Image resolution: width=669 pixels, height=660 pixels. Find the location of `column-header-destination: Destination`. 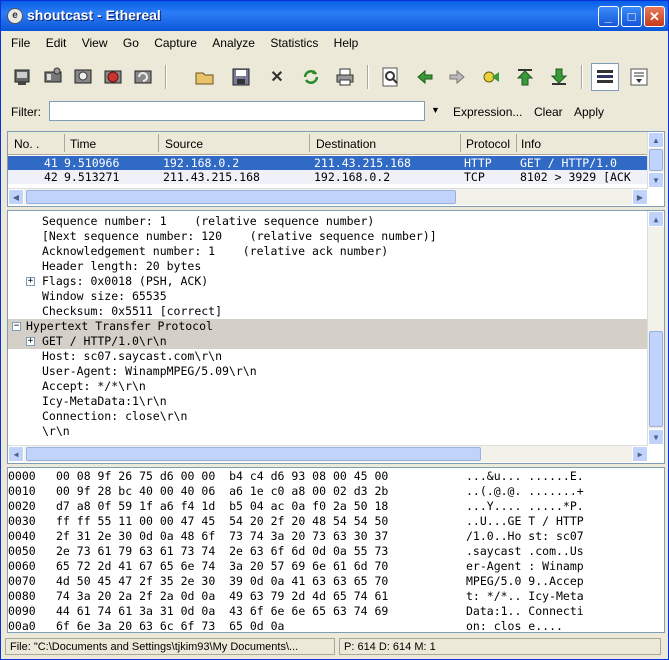

column-header-destination: Destination is located at coordinates (346, 144).